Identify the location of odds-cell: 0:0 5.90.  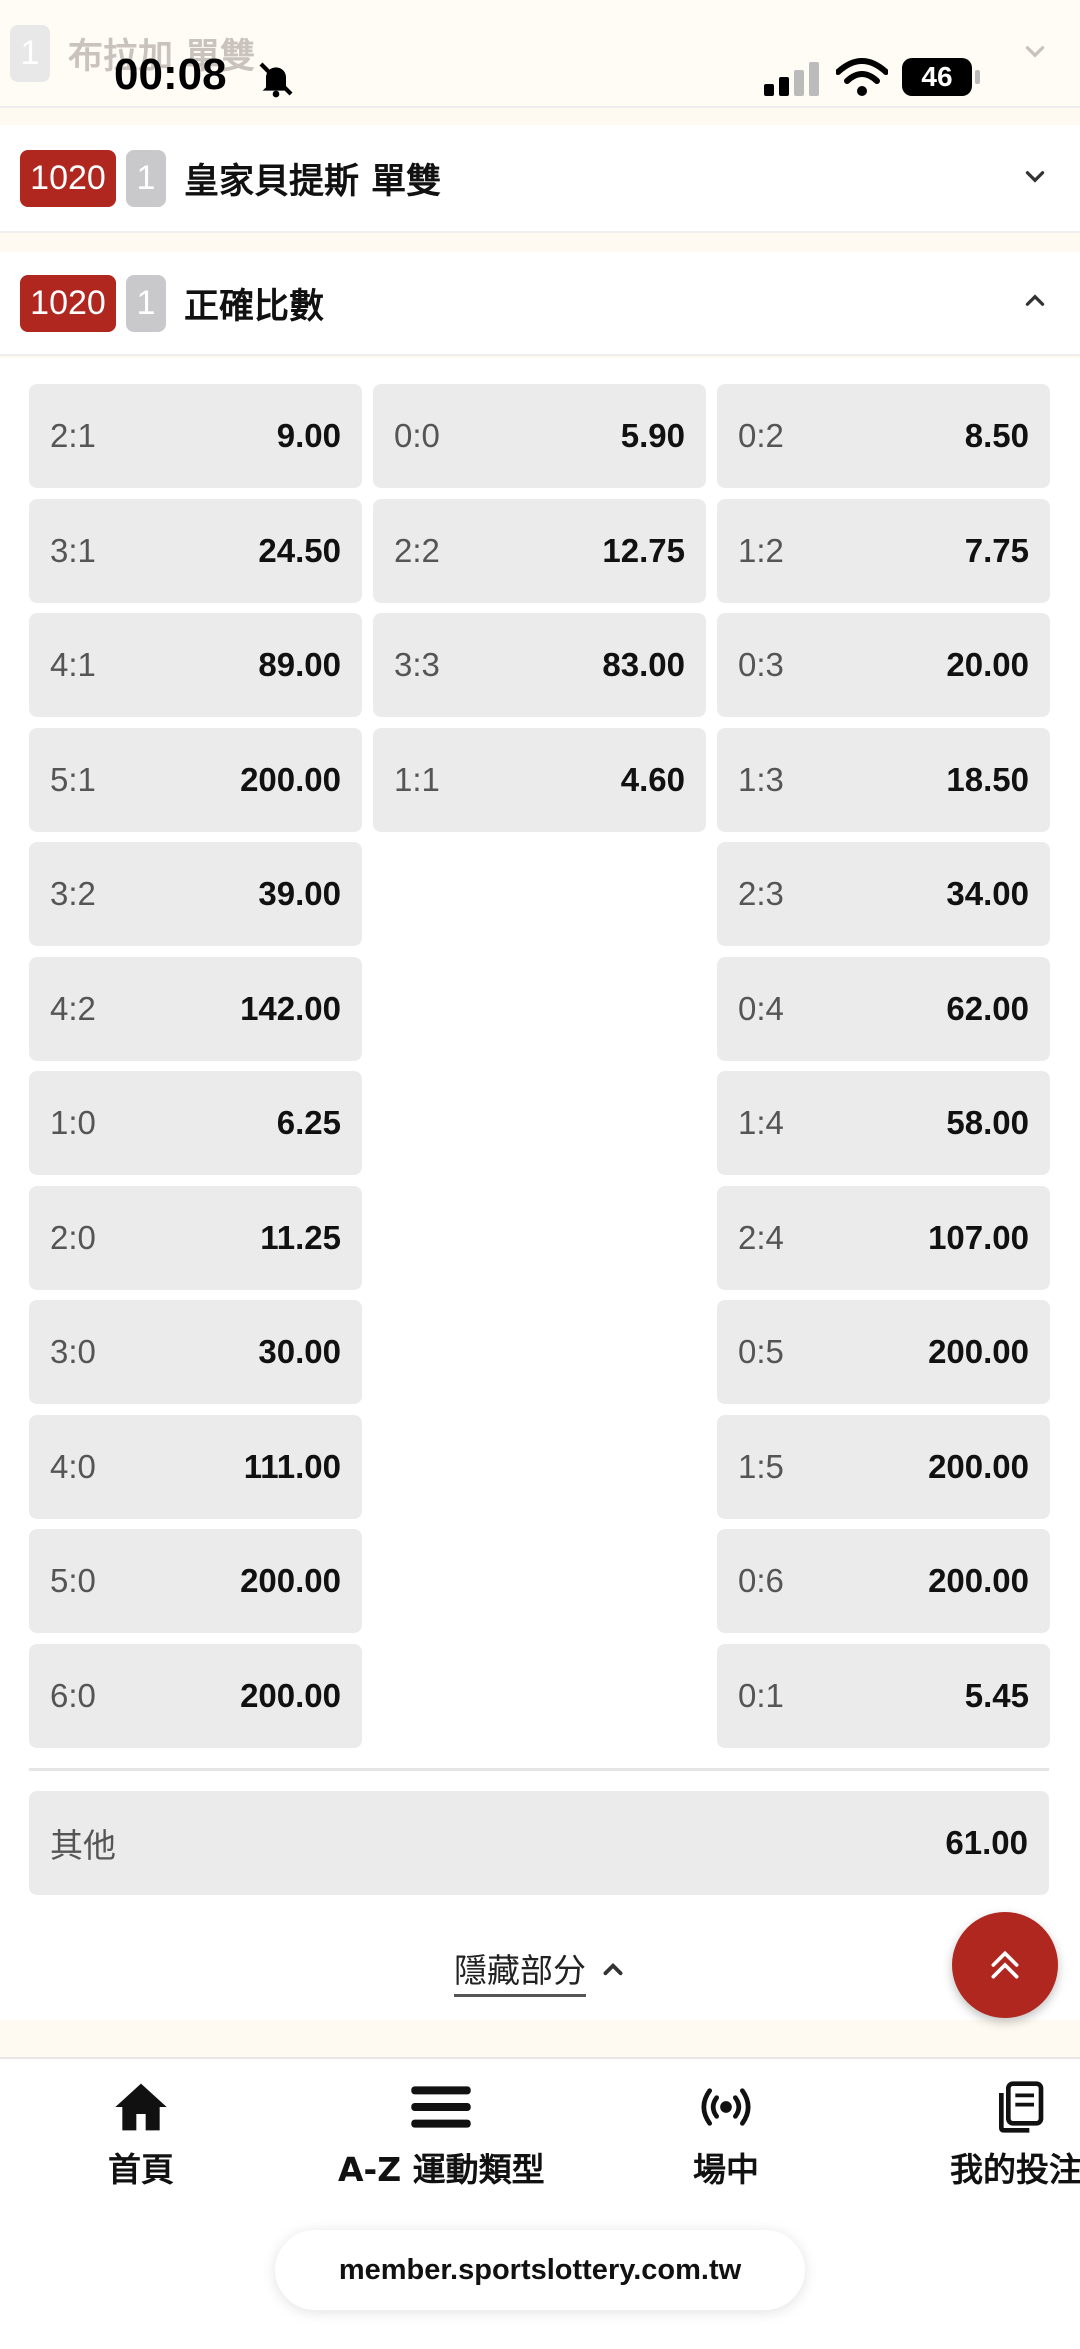
(539, 436).